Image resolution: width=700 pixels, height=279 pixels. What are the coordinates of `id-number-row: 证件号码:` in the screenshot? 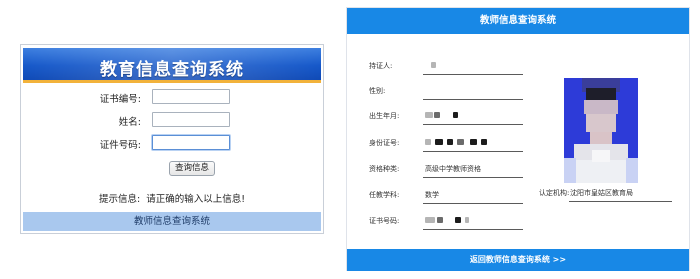 It's located at (171, 143).